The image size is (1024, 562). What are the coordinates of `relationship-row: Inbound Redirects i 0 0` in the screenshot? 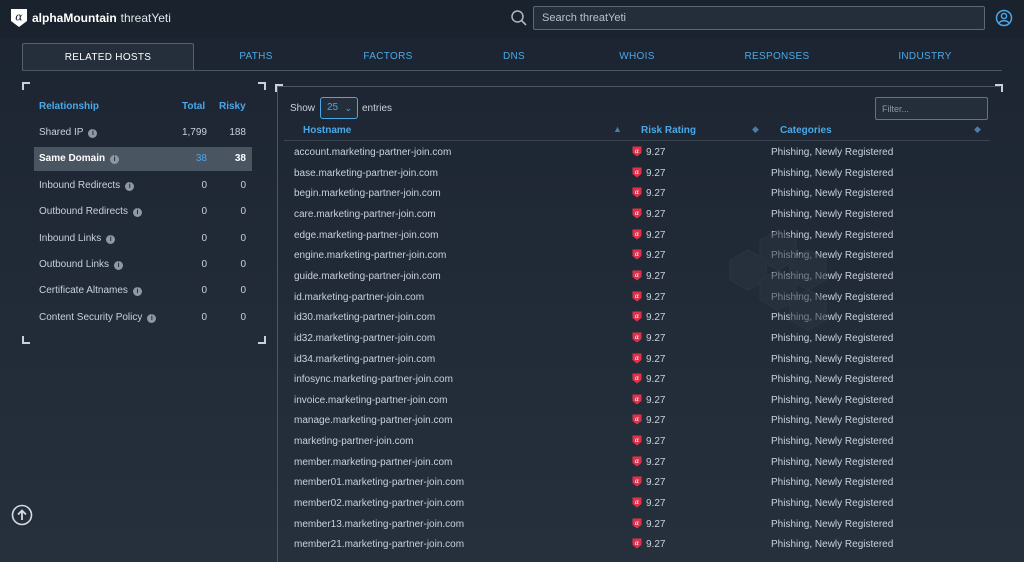 It's located at (143, 186).